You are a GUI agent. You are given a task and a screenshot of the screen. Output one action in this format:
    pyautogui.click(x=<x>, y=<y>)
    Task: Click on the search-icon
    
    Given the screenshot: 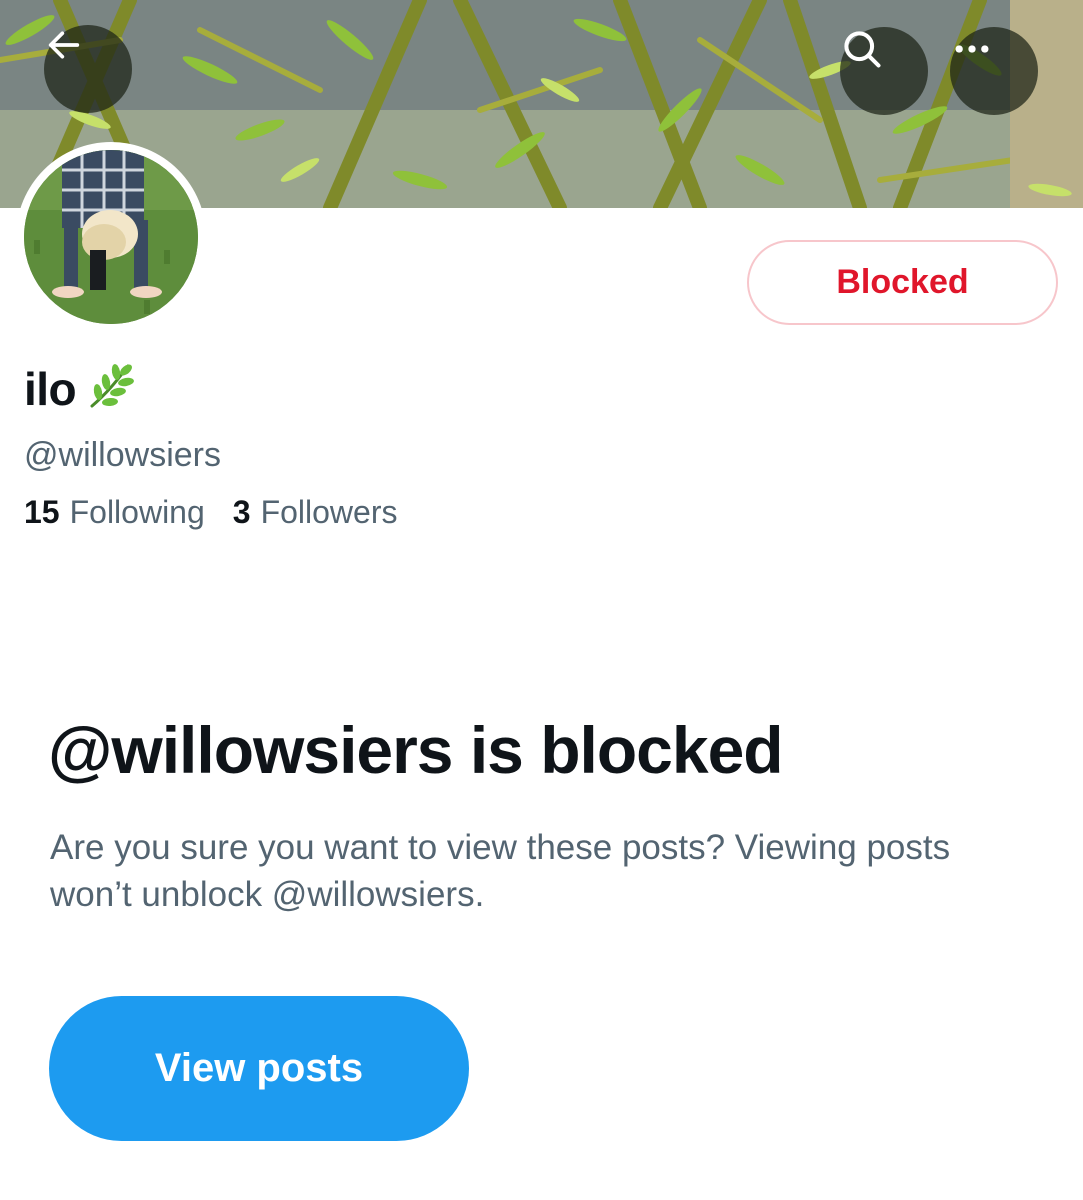 What is the action you would take?
    pyautogui.click(x=862, y=49)
    